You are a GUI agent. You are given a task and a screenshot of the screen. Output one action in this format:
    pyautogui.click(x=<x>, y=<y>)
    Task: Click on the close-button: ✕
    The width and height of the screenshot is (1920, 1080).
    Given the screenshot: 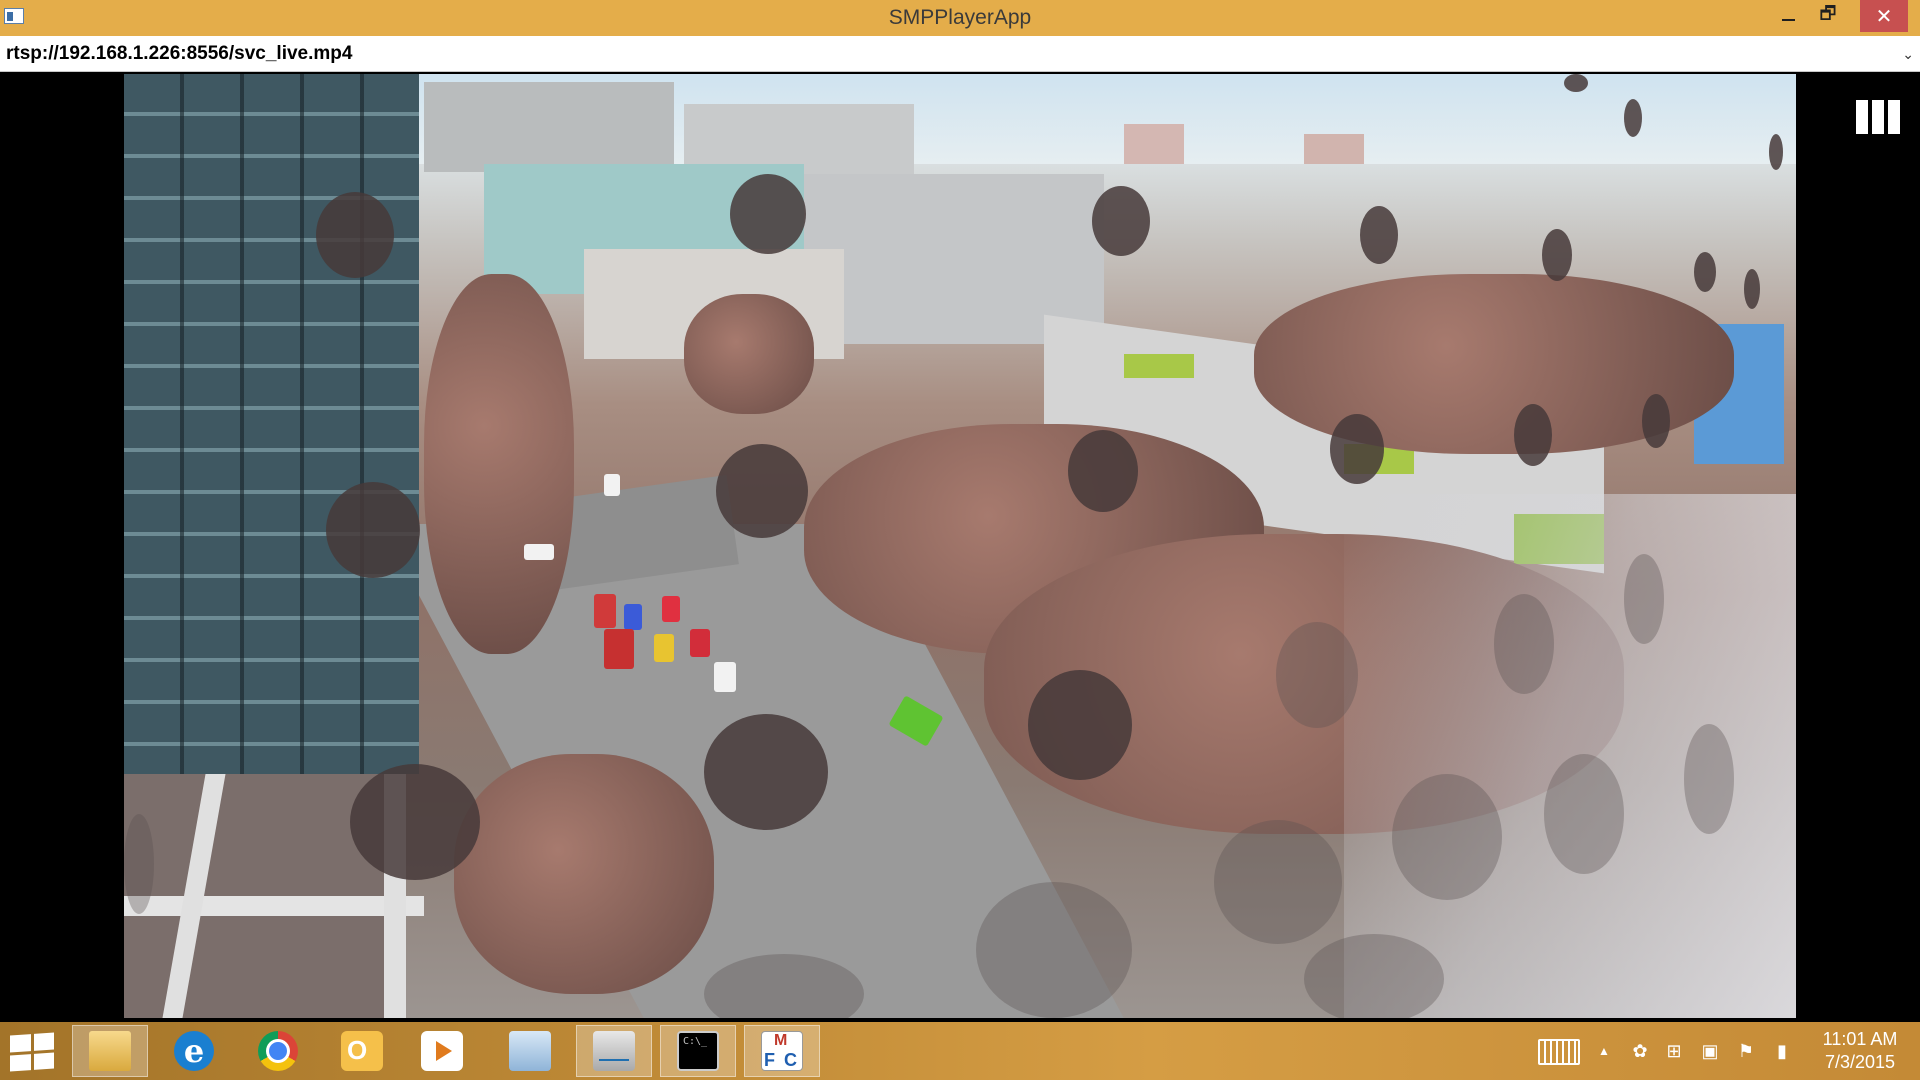 What is the action you would take?
    pyautogui.click(x=1884, y=16)
    